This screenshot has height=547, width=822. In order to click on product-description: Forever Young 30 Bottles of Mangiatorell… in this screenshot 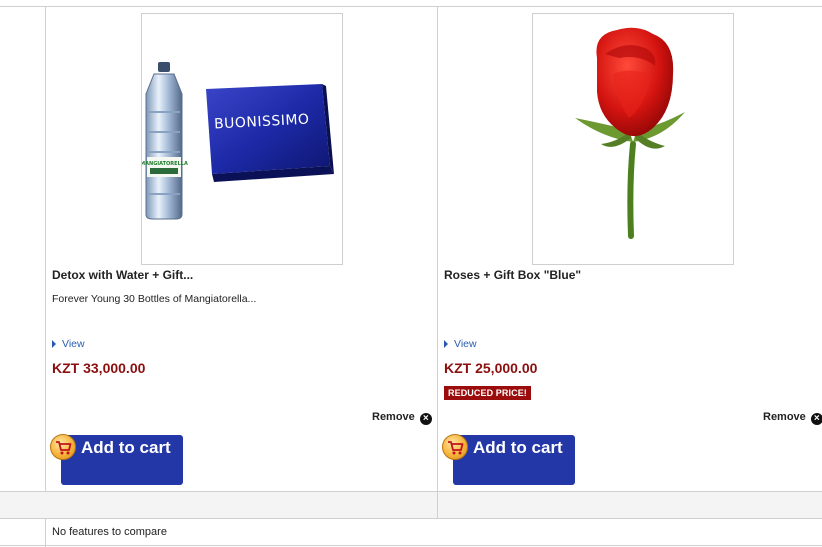, I will do `click(154, 299)`.